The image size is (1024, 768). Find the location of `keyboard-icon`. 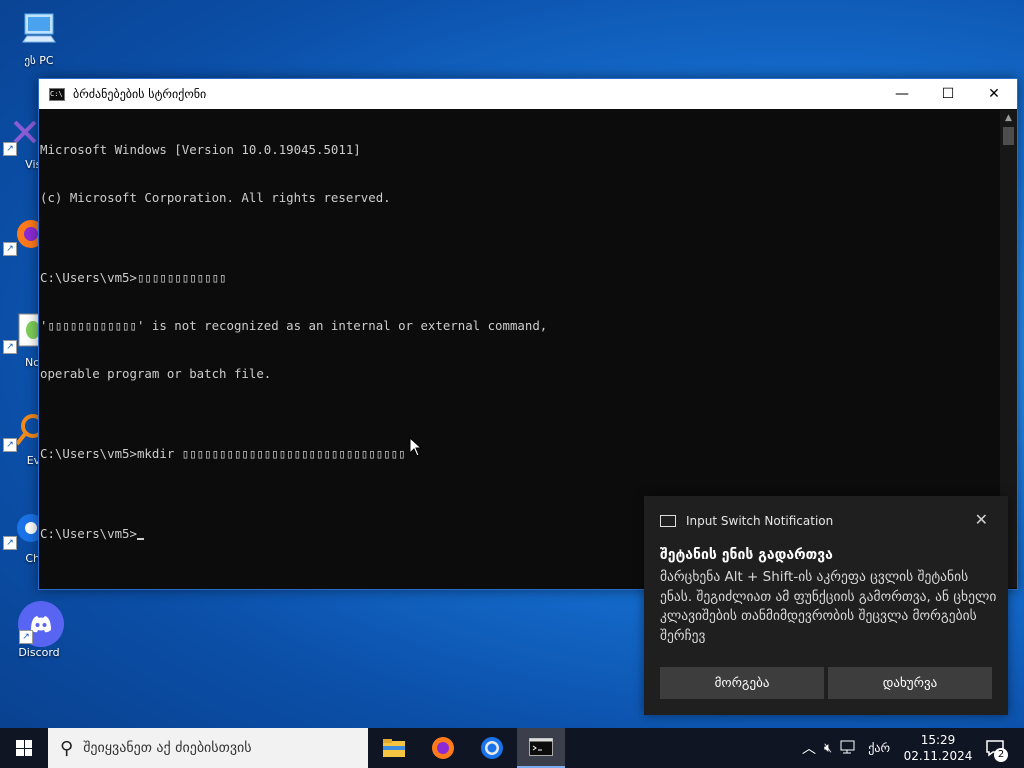

keyboard-icon is located at coordinates (668, 521).